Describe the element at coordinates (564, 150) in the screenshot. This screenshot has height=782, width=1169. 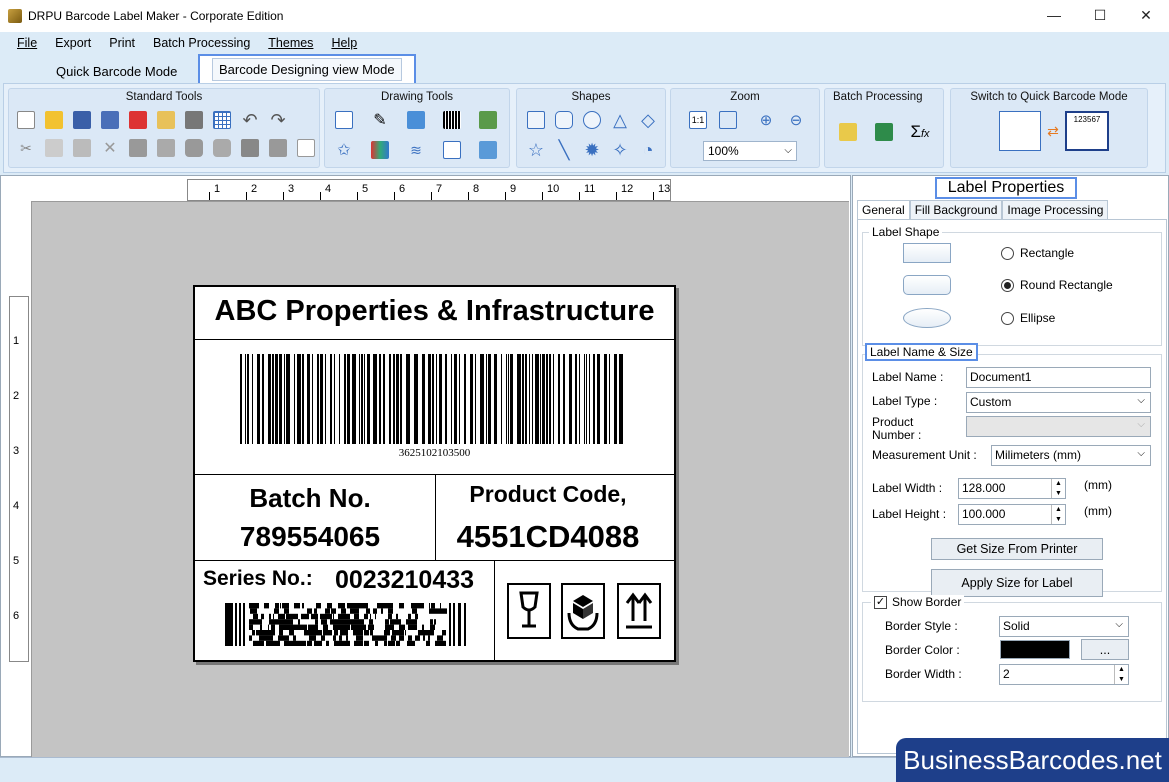
I see `line-shape-icon: ╲` at that location.